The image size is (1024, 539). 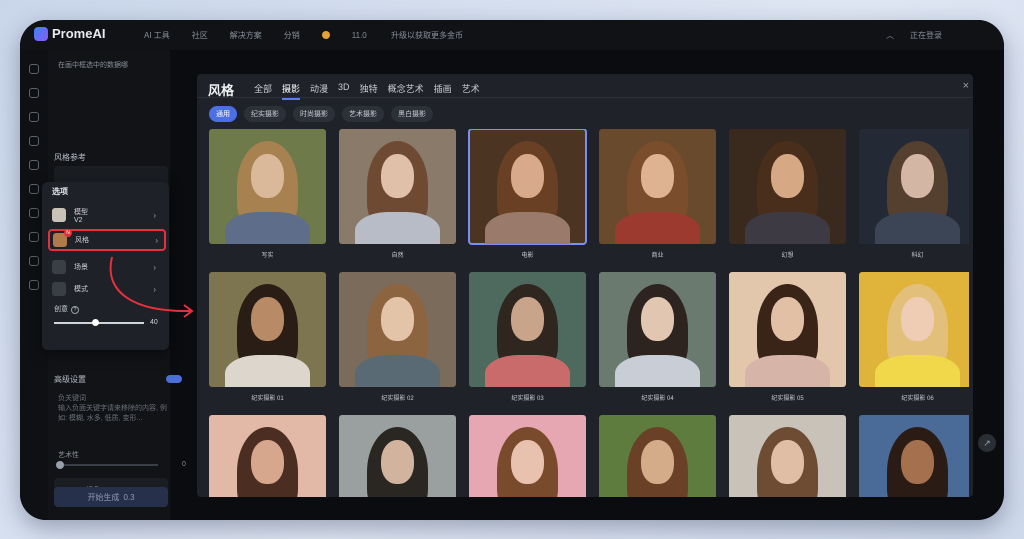 What do you see at coordinates (60, 191) in the screenshot?
I see `options-title: 选项` at bounding box center [60, 191].